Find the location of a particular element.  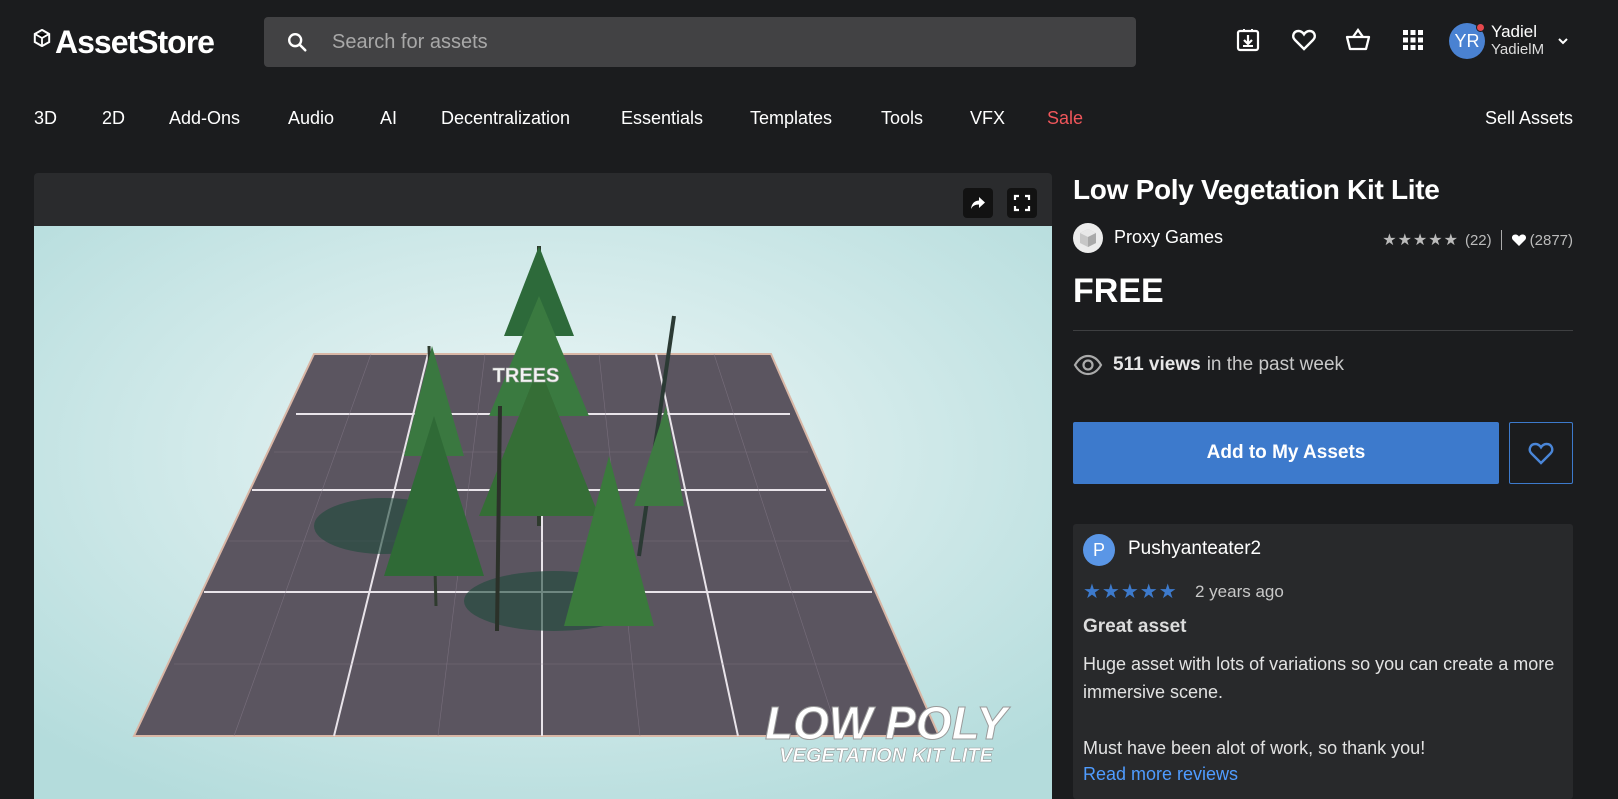

nav-item-templates: Templates is located at coordinates (791, 118).